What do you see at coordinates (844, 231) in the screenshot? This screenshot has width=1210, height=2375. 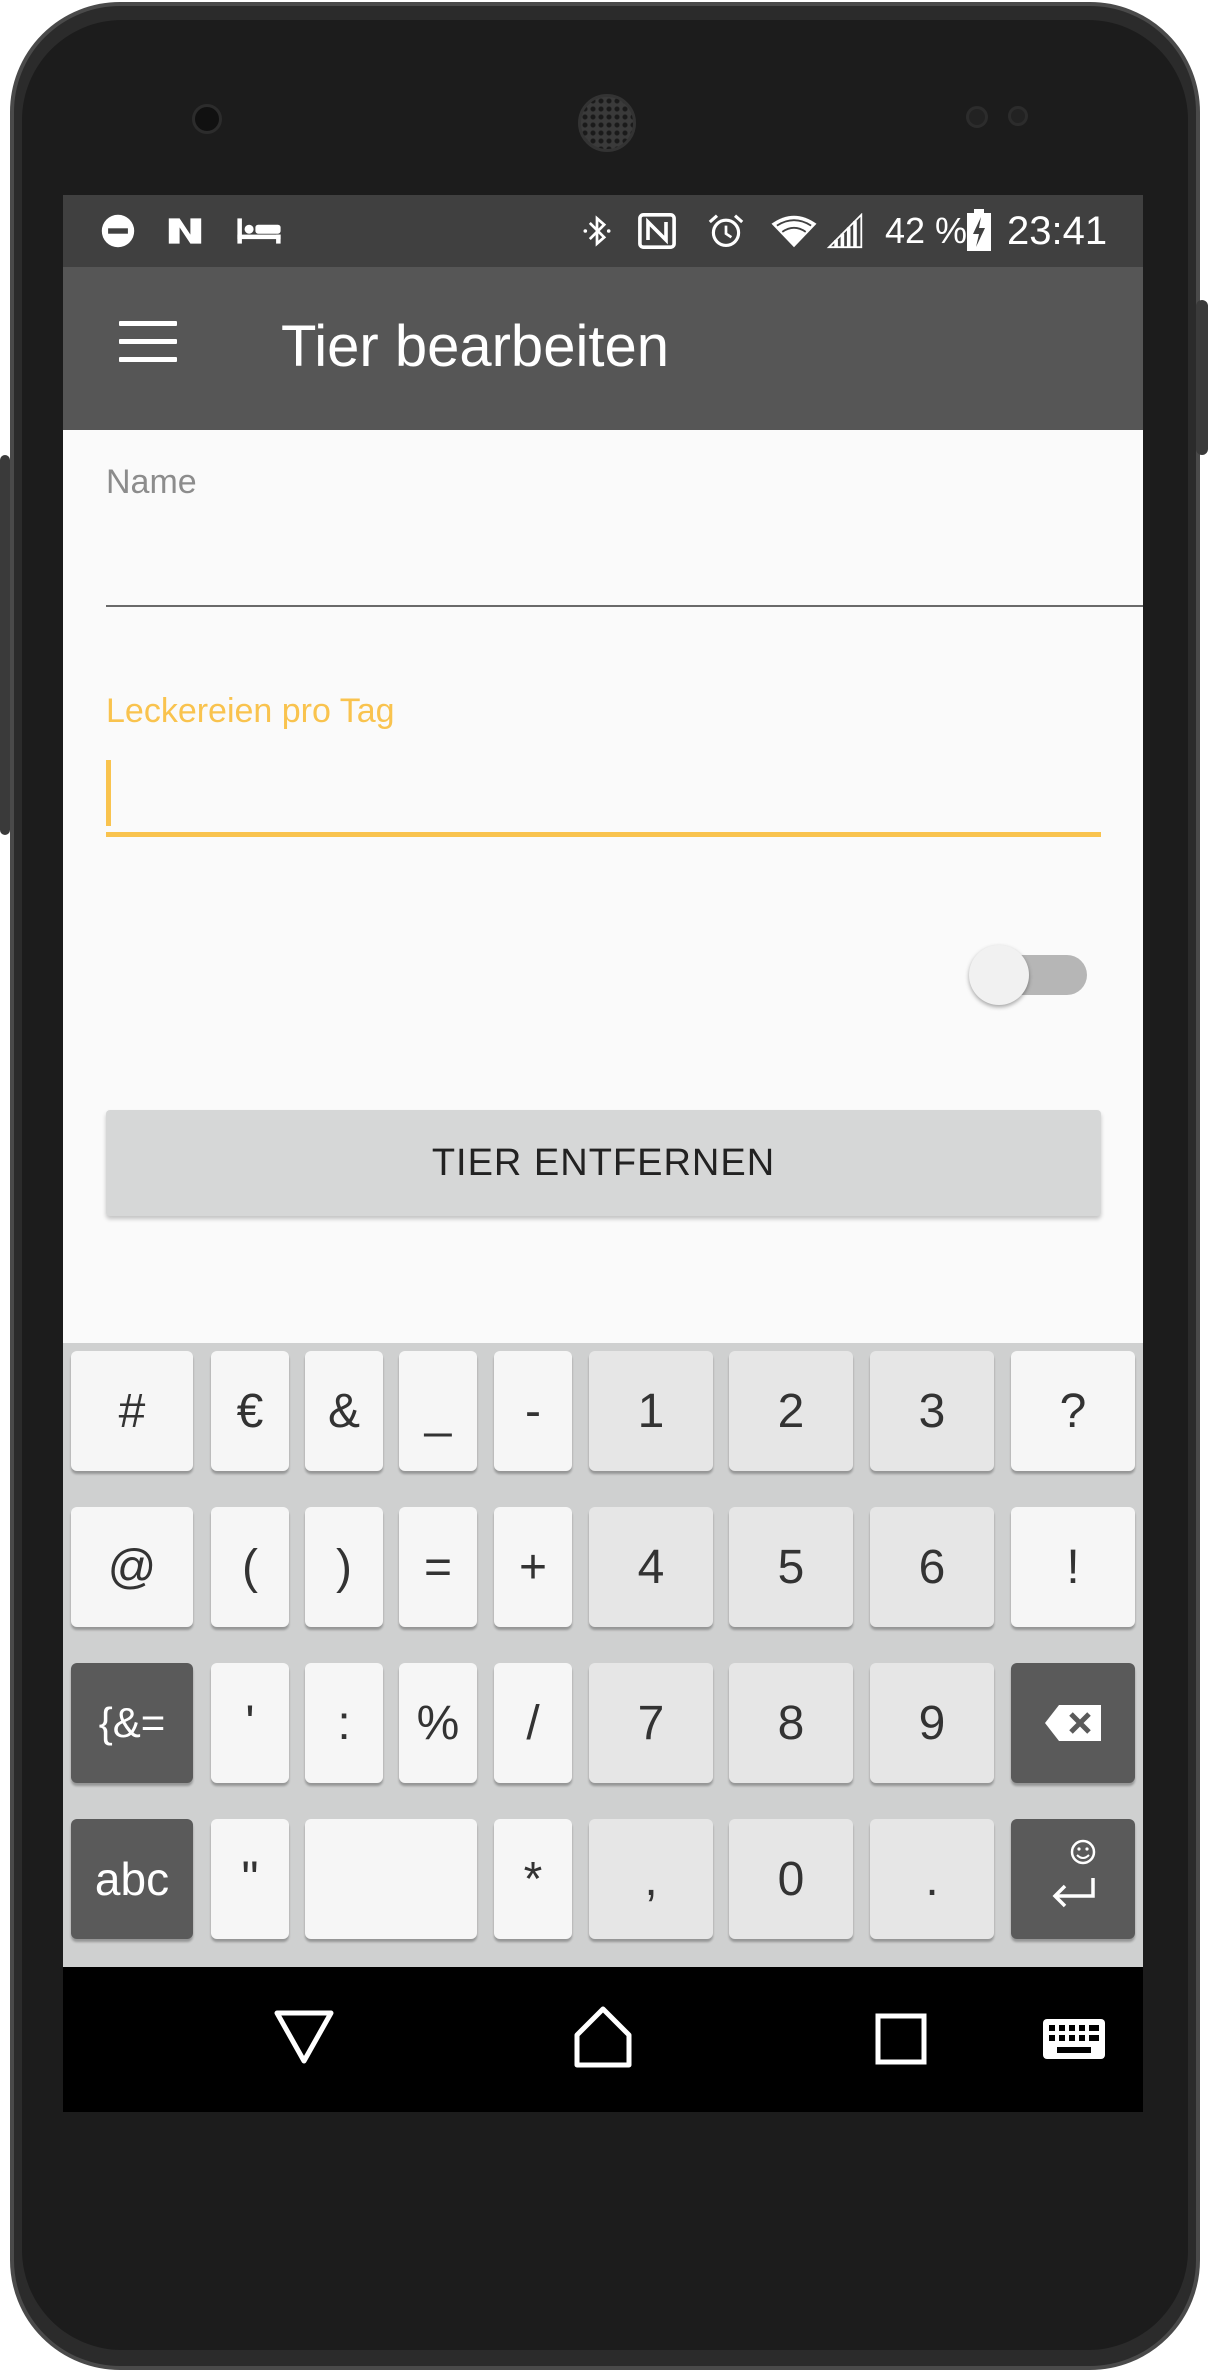 I see `cell-signal-icon` at bounding box center [844, 231].